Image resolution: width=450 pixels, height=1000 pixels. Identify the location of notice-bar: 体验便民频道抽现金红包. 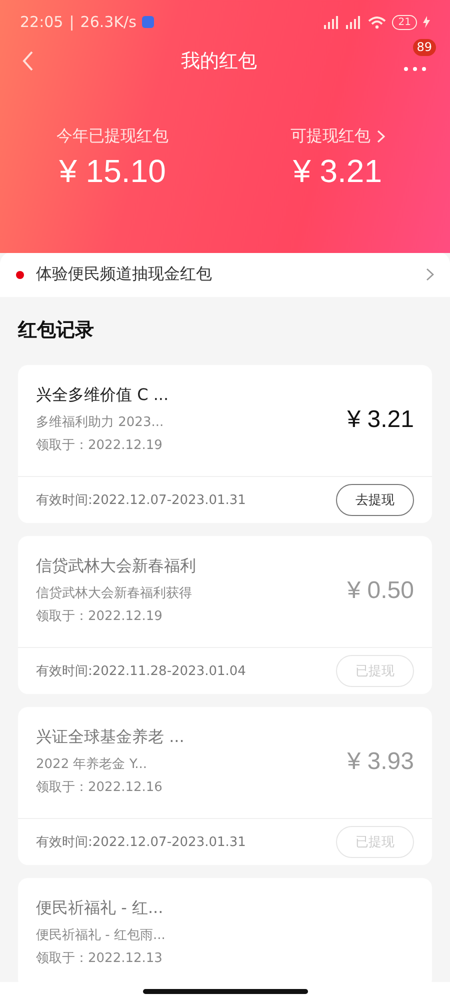
(225, 274).